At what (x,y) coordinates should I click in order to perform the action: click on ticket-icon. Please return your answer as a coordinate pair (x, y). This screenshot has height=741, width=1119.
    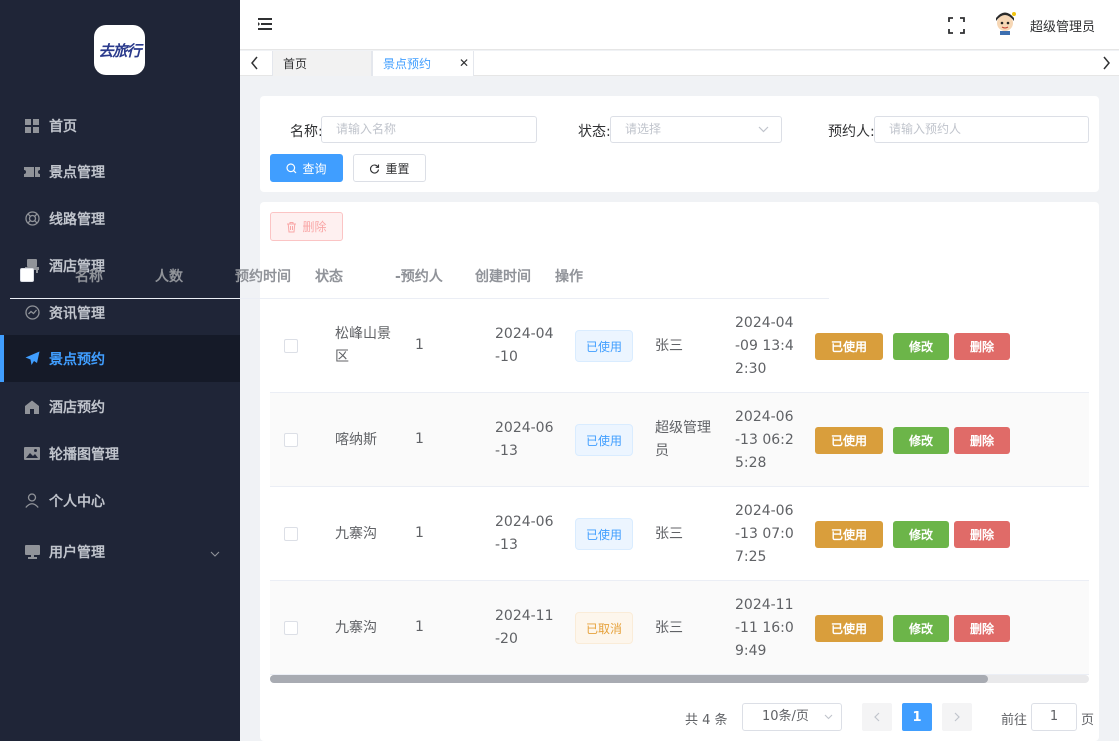
    Looking at the image, I should click on (32, 172).